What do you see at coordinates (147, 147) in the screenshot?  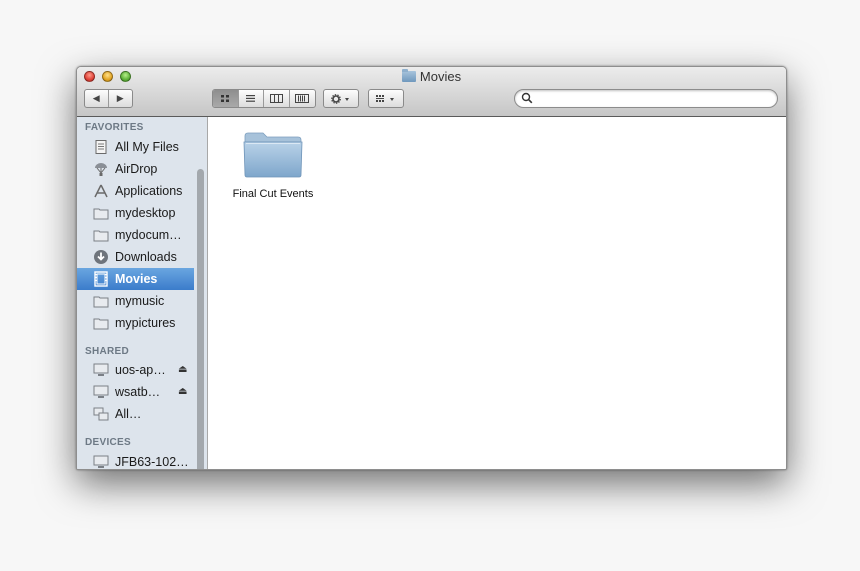 I see `sidebar-item-label: All My Files` at bounding box center [147, 147].